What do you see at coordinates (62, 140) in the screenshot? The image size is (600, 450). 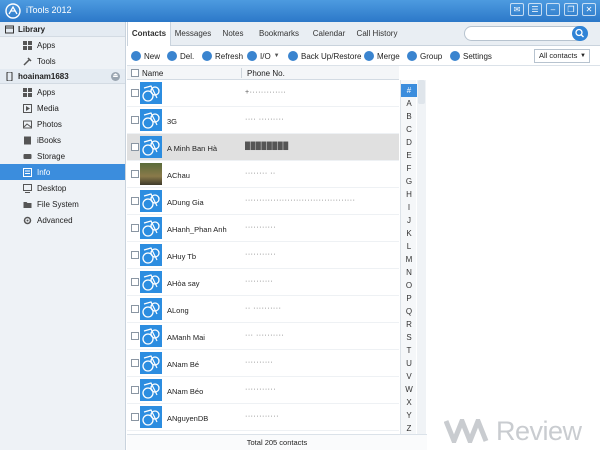 I see `sidebar-item-ibooks: iBooks` at bounding box center [62, 140].